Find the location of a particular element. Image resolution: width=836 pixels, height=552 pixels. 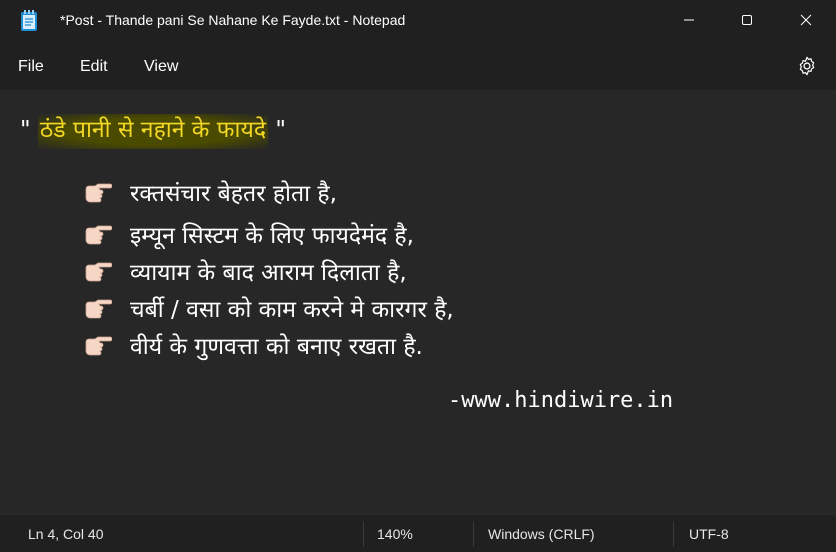

list-item: चर्बी / वसा को काम करने मे कारगर है, is located at coordinates (269, 308).